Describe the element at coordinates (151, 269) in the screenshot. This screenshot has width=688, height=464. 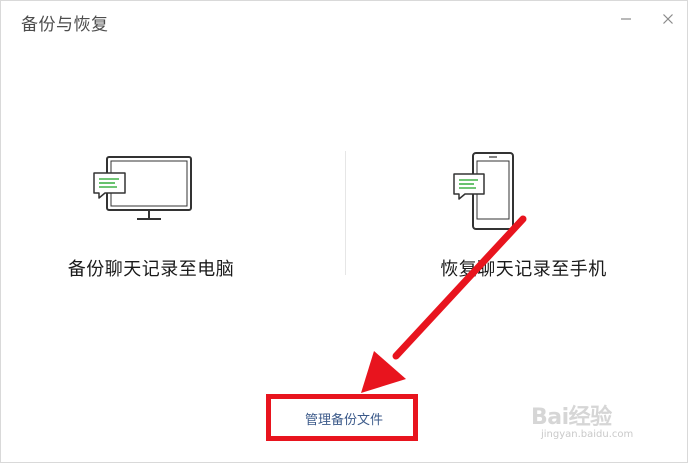
I see `backup-to-pc-label: 备份聊天记录至电脑` at that location.